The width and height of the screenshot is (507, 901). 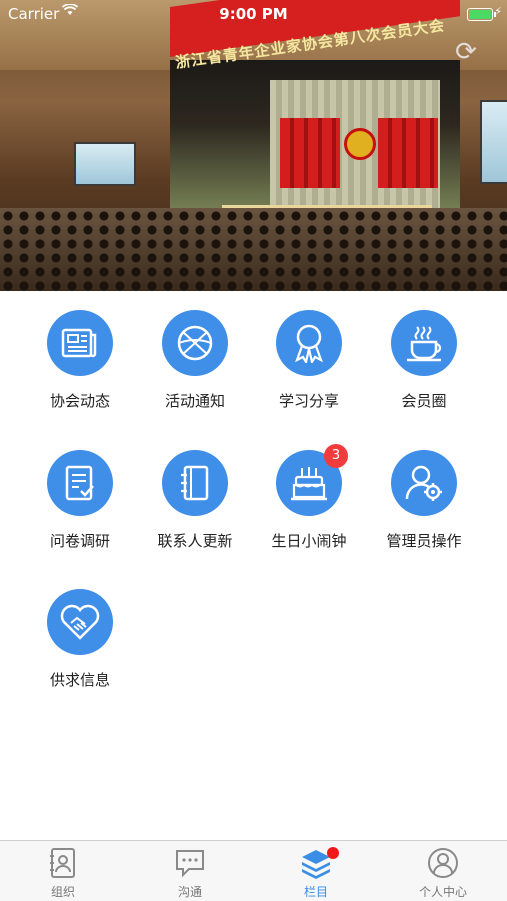 I want to click on menu-item-survey: 问卷调研, so click(x=80, y=500).